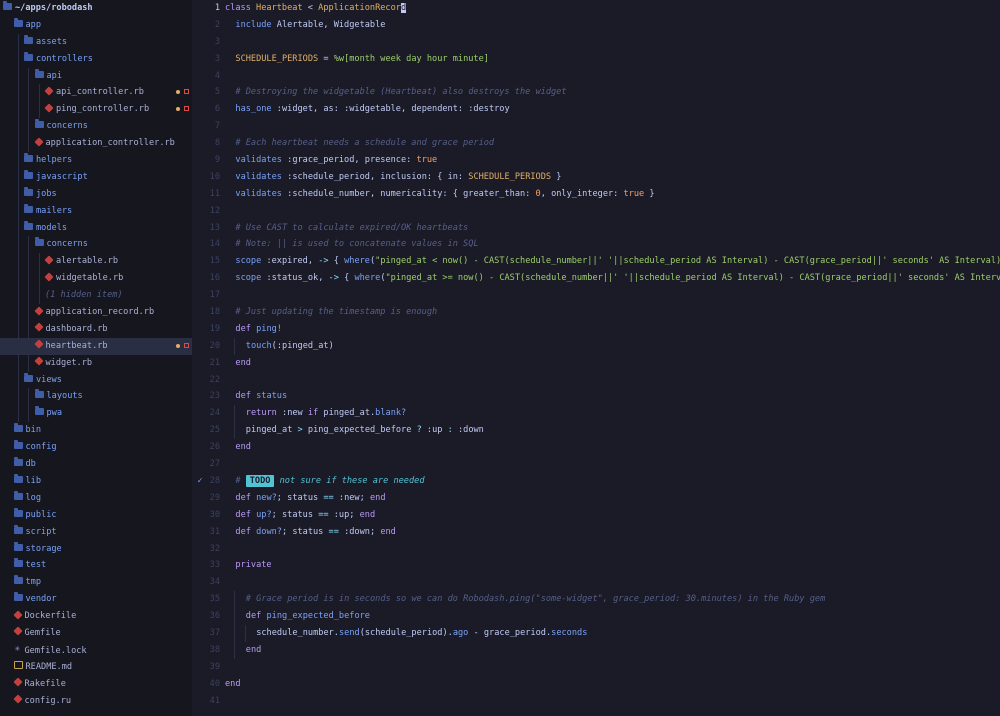  I want to click on code-line: 27, so click(596, 464).